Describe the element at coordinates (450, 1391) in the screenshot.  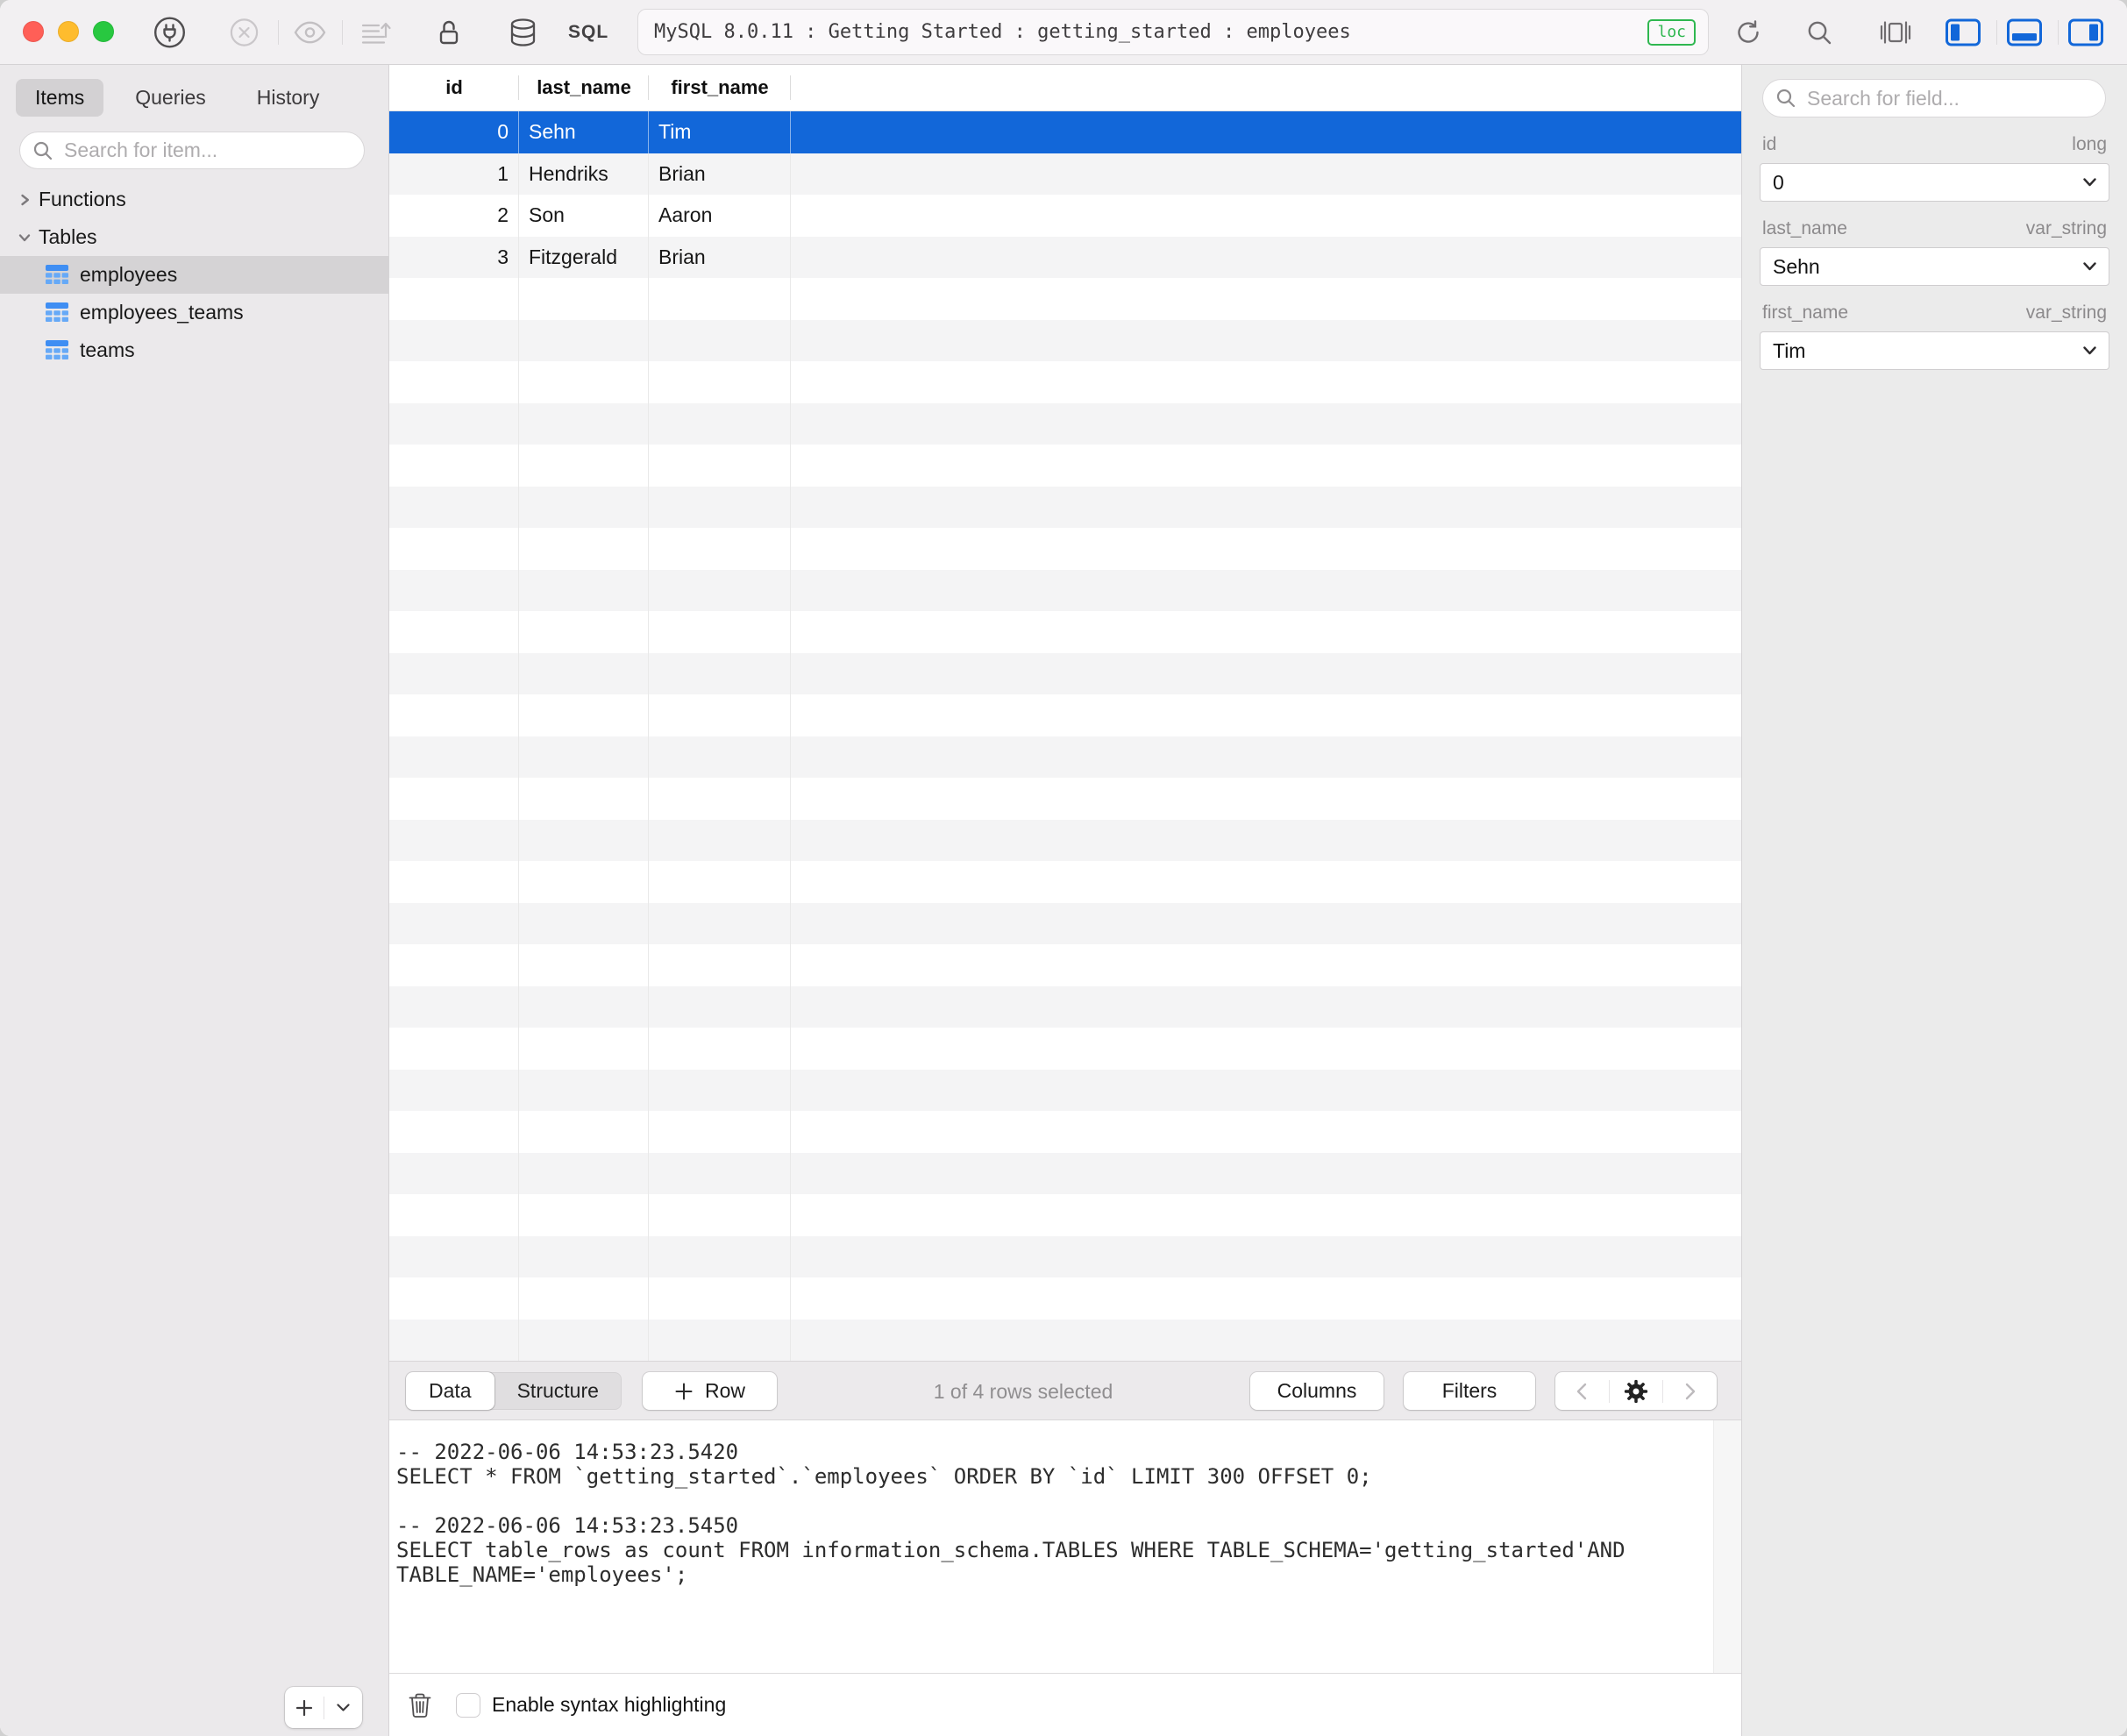
I see `tab-data: Data` at that location.